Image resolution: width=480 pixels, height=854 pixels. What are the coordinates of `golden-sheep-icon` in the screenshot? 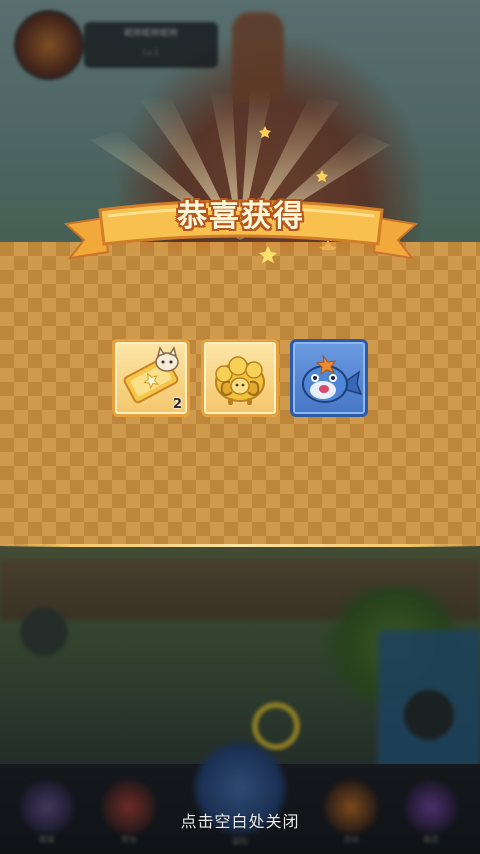 It's located at (240, 380).